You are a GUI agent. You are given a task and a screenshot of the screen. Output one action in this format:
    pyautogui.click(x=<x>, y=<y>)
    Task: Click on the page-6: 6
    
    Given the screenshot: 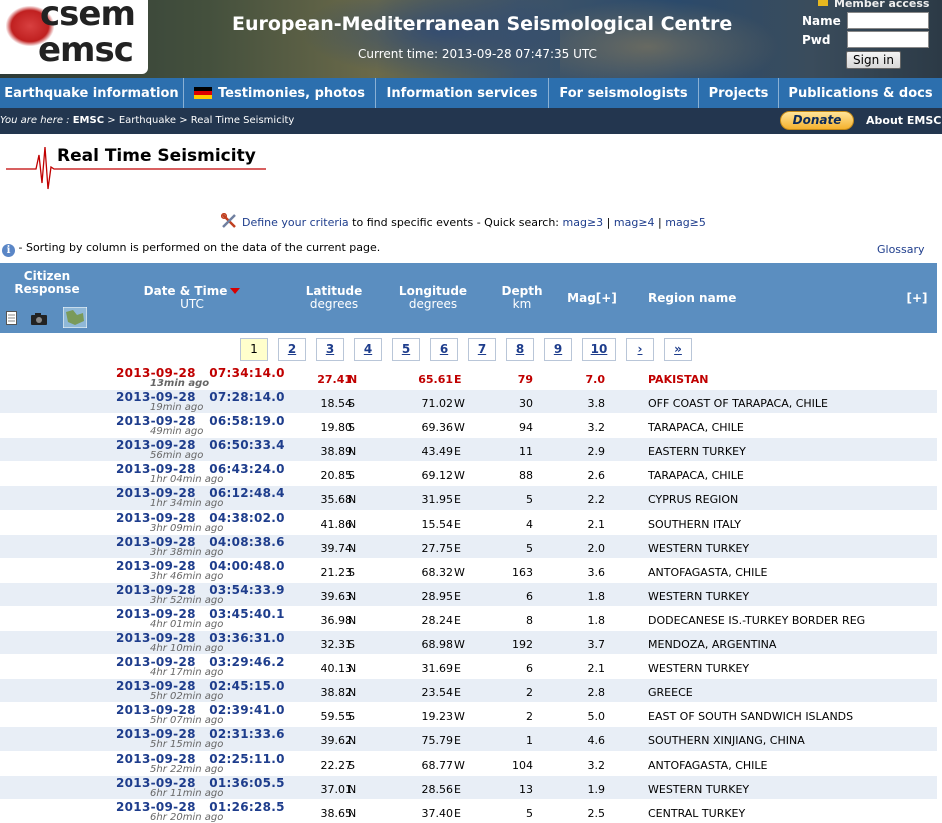 What is the action you would take?
    pyautogui.click(x=444, y=349)
    